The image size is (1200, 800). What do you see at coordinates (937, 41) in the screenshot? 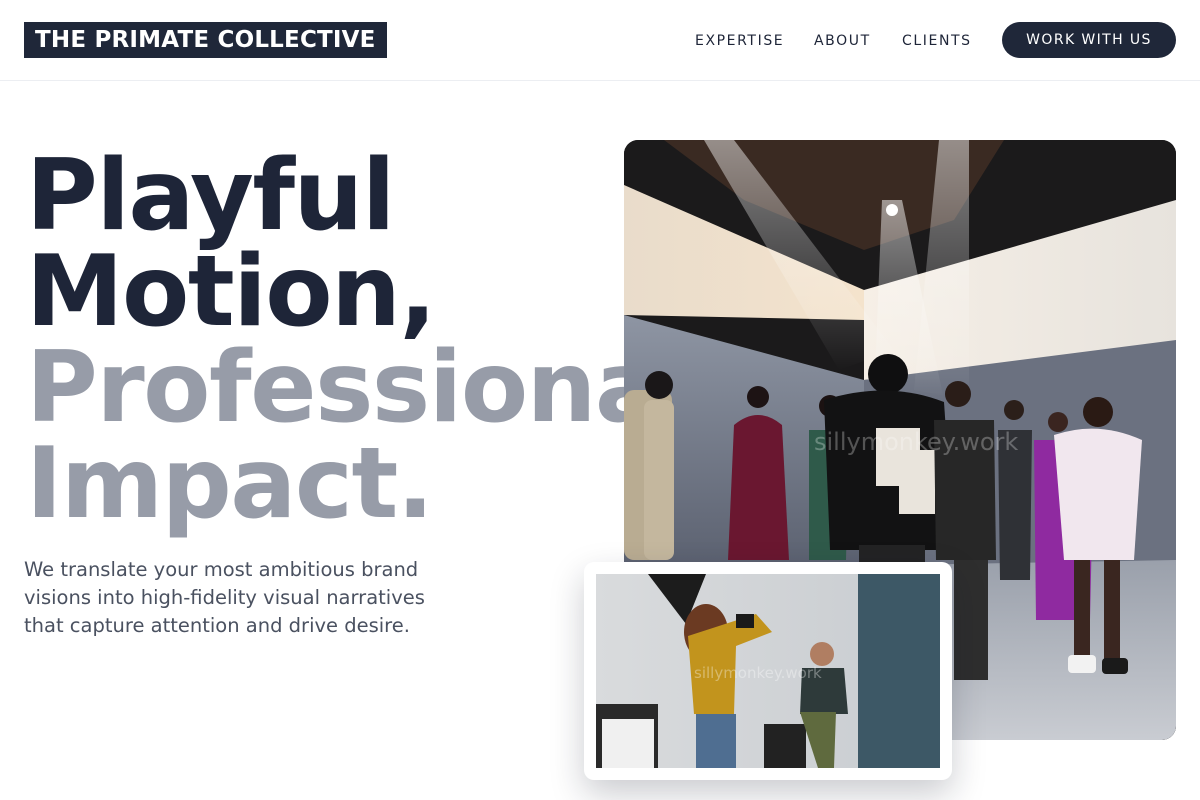
I see `nav-link-clients: CLIENTS` at bounding box center [937, 41].